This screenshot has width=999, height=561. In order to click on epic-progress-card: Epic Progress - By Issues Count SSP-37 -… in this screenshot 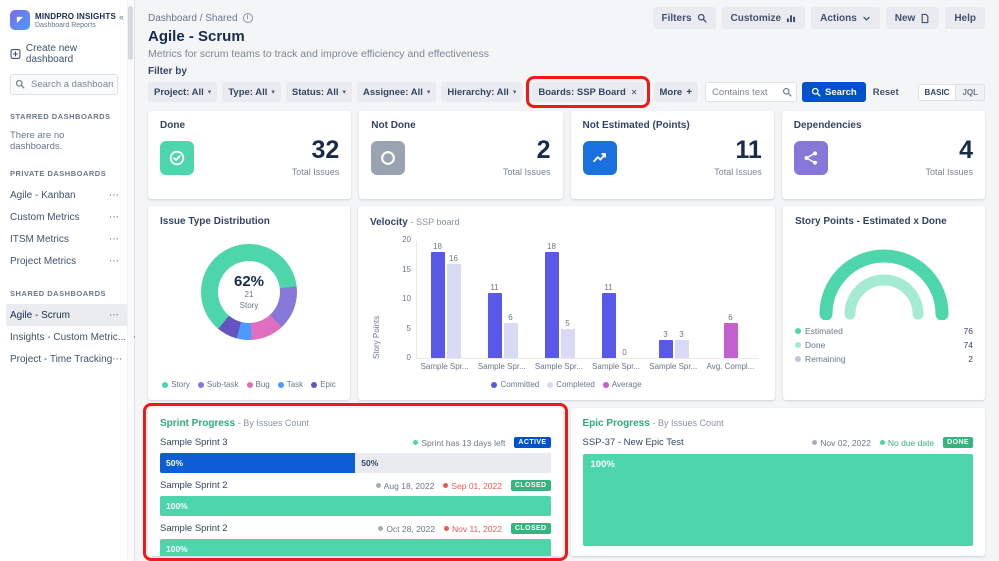, I will do `click(777, 482)`.